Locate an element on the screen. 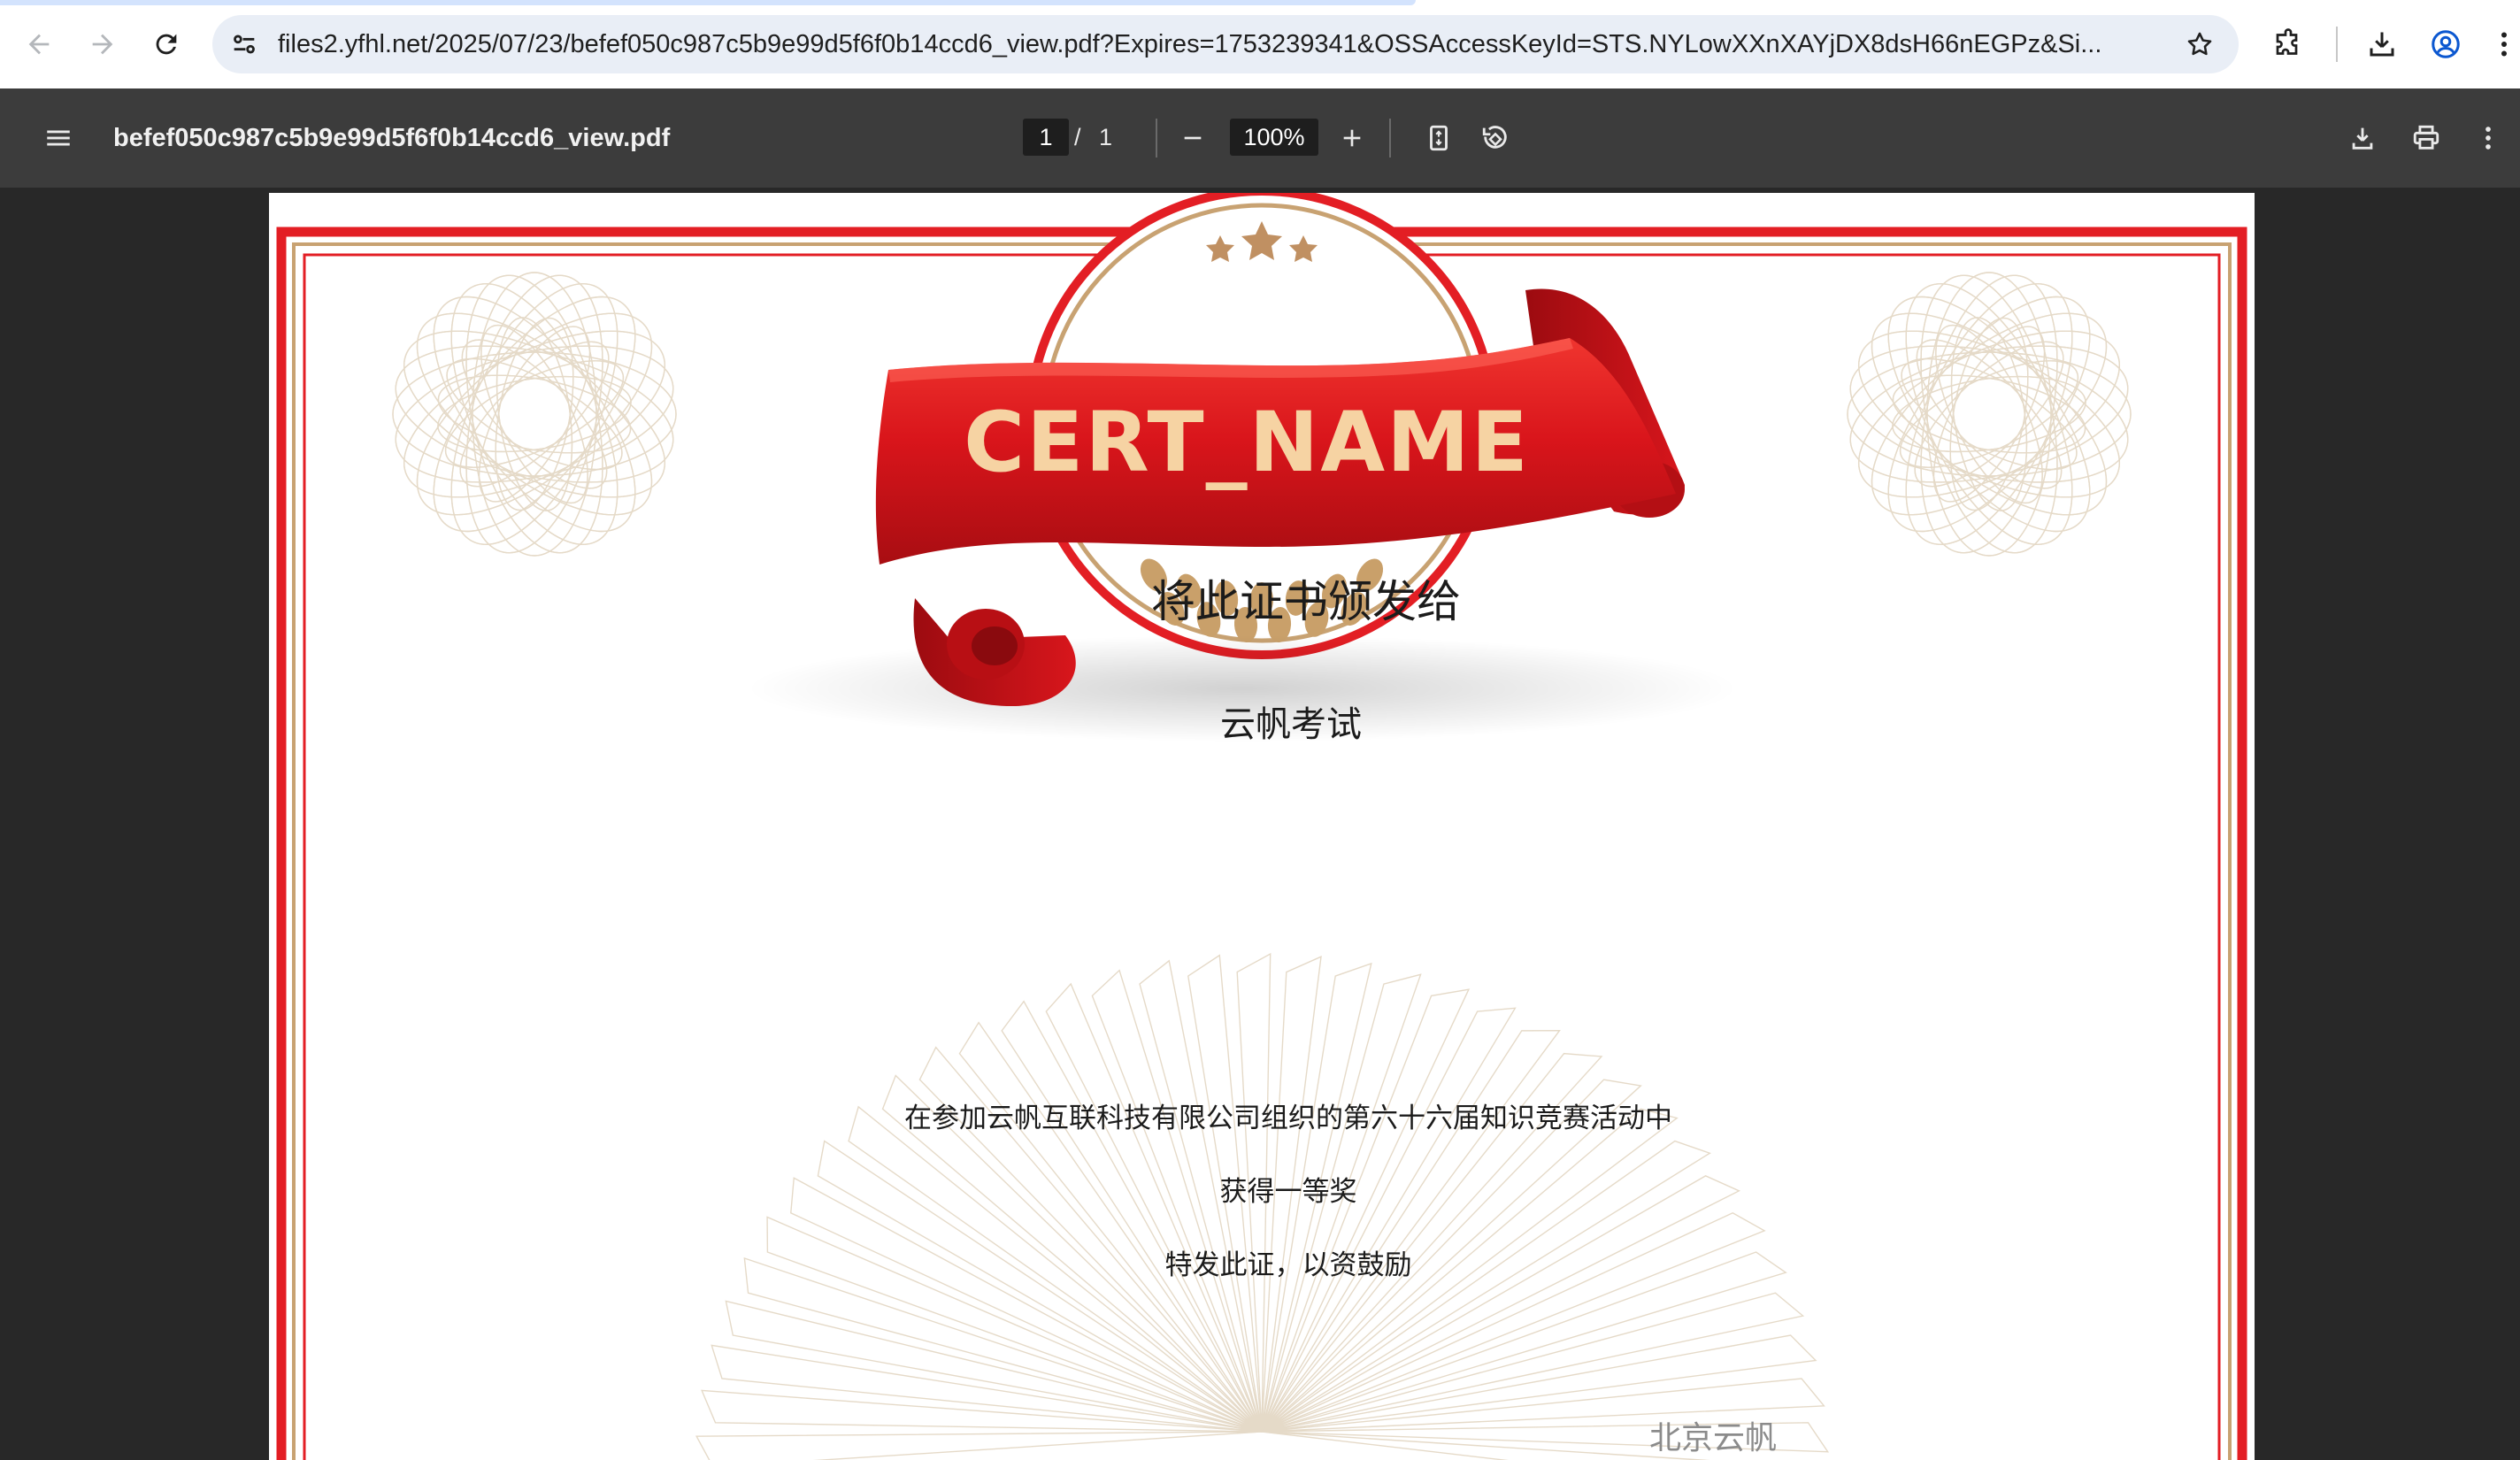 The width and height of the screenshot is (2520, 1460). forward-icon is located at coordinates (102, 45).